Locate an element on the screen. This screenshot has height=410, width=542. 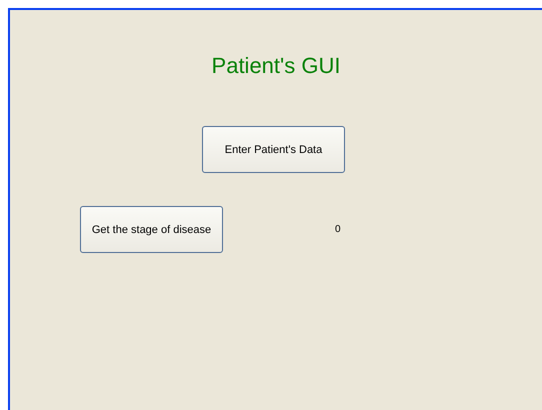
get-stage-button: Get the stage of disease is located at coordinates (151, 229).